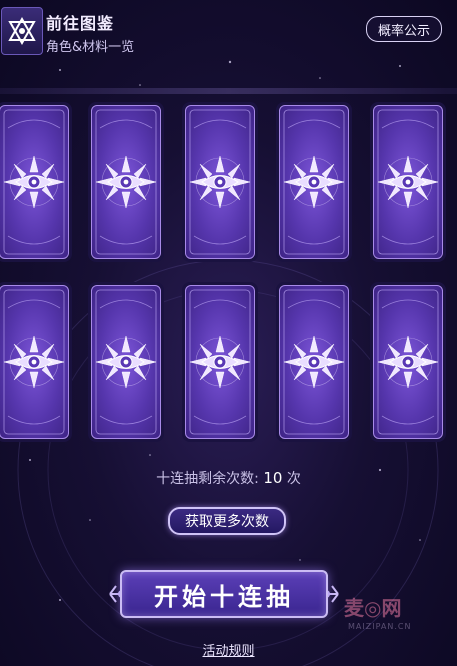  What do you see at coordinates (22, 31) in the screenshot?
I see `codex-icon` at bounding box center [22, 31].